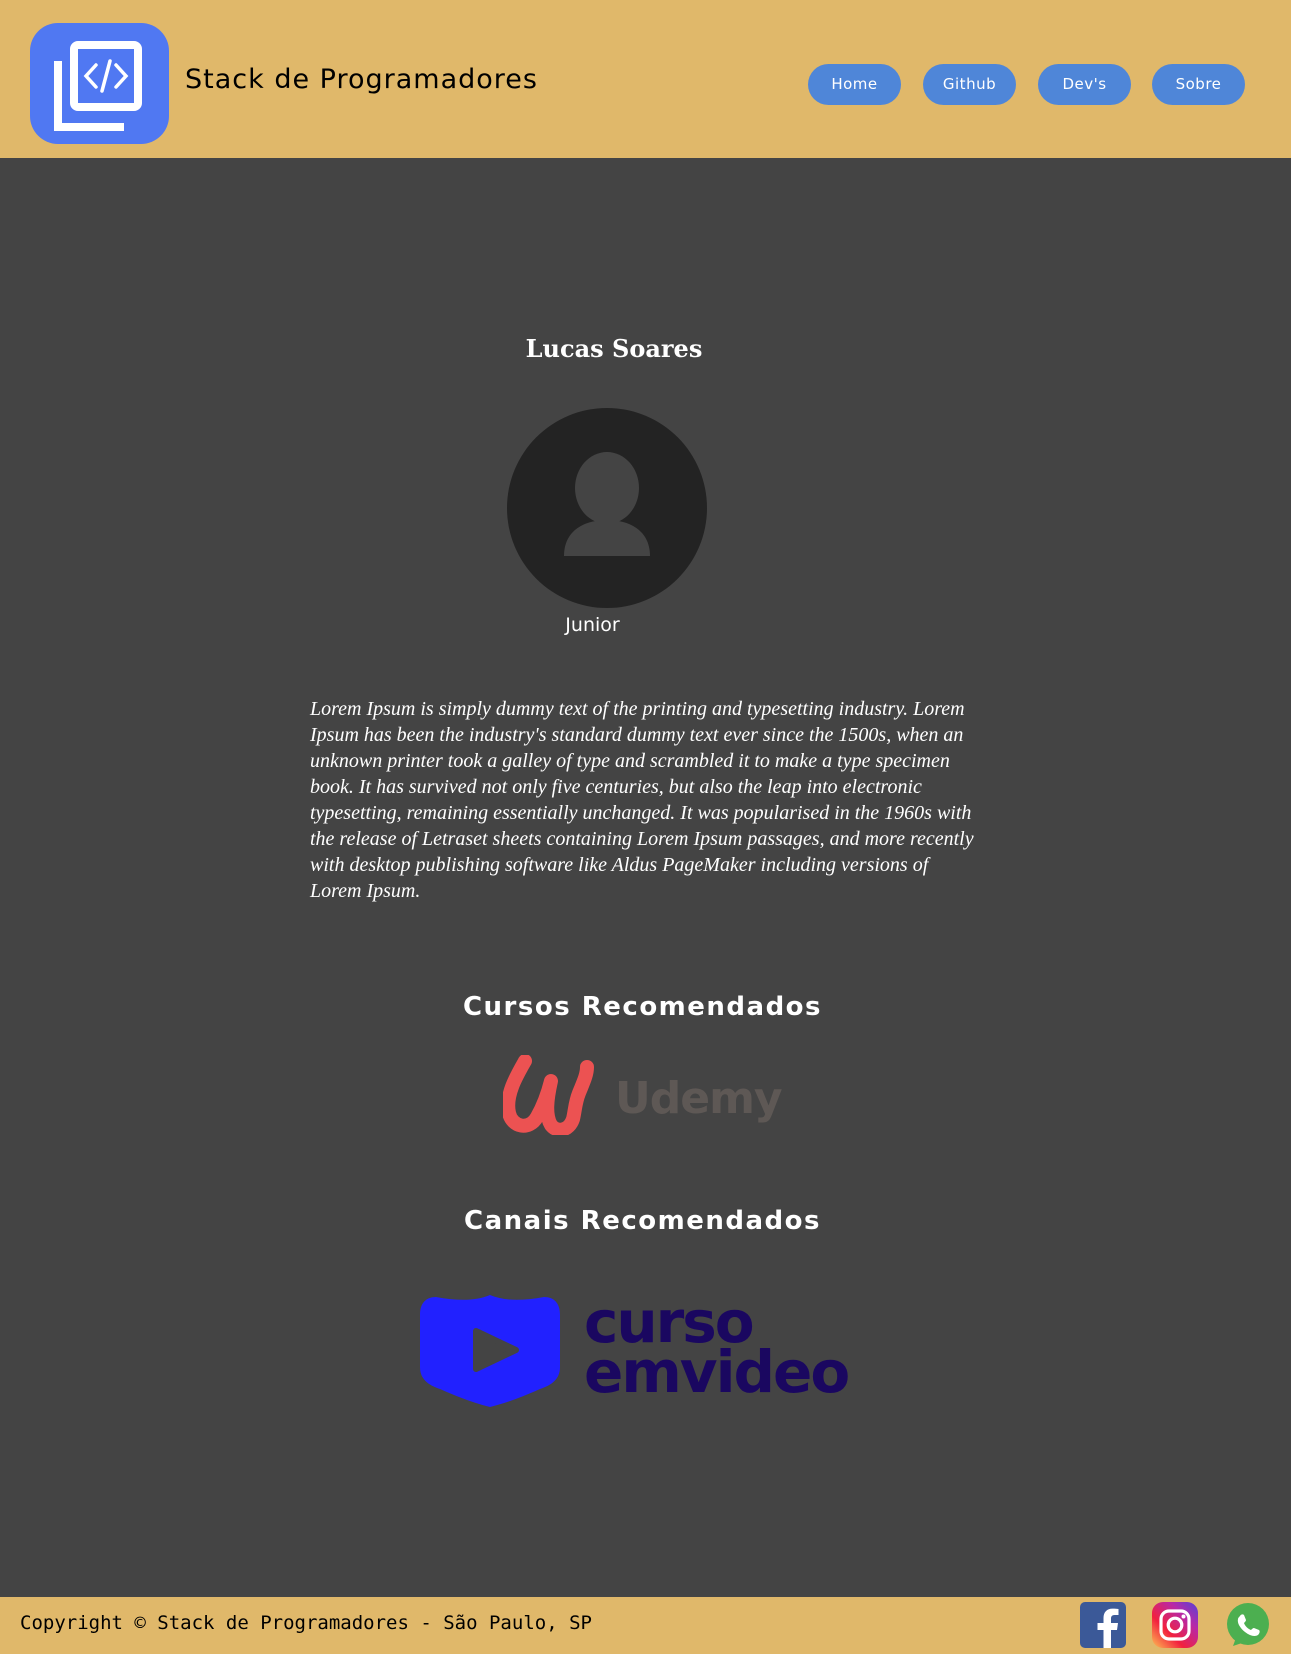 This screenshot has height=1654, width=1291. I want to click on site-title: Stack de Programadores, so click(361, 79).